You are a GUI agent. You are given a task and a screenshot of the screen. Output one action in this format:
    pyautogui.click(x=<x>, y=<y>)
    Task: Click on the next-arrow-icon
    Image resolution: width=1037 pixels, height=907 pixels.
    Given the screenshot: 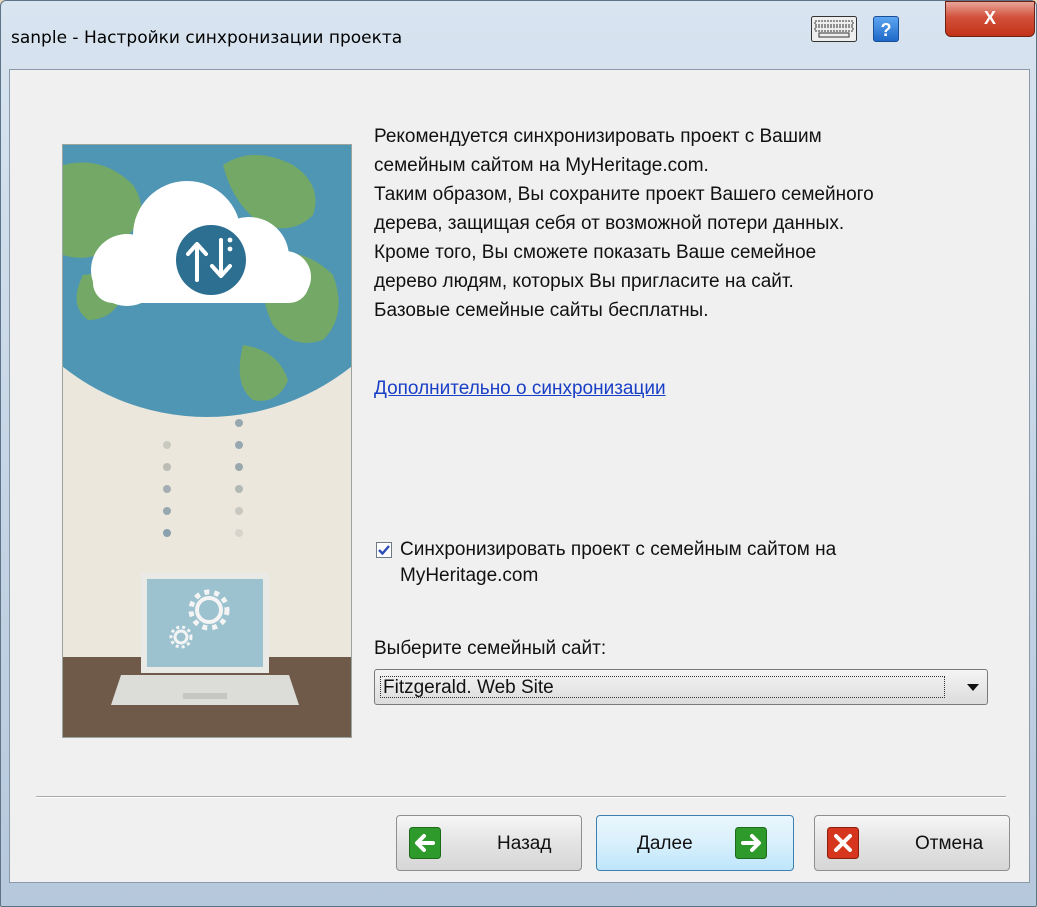 What is the action you would take?
    pyautogui.click(x=751, y=843)
    